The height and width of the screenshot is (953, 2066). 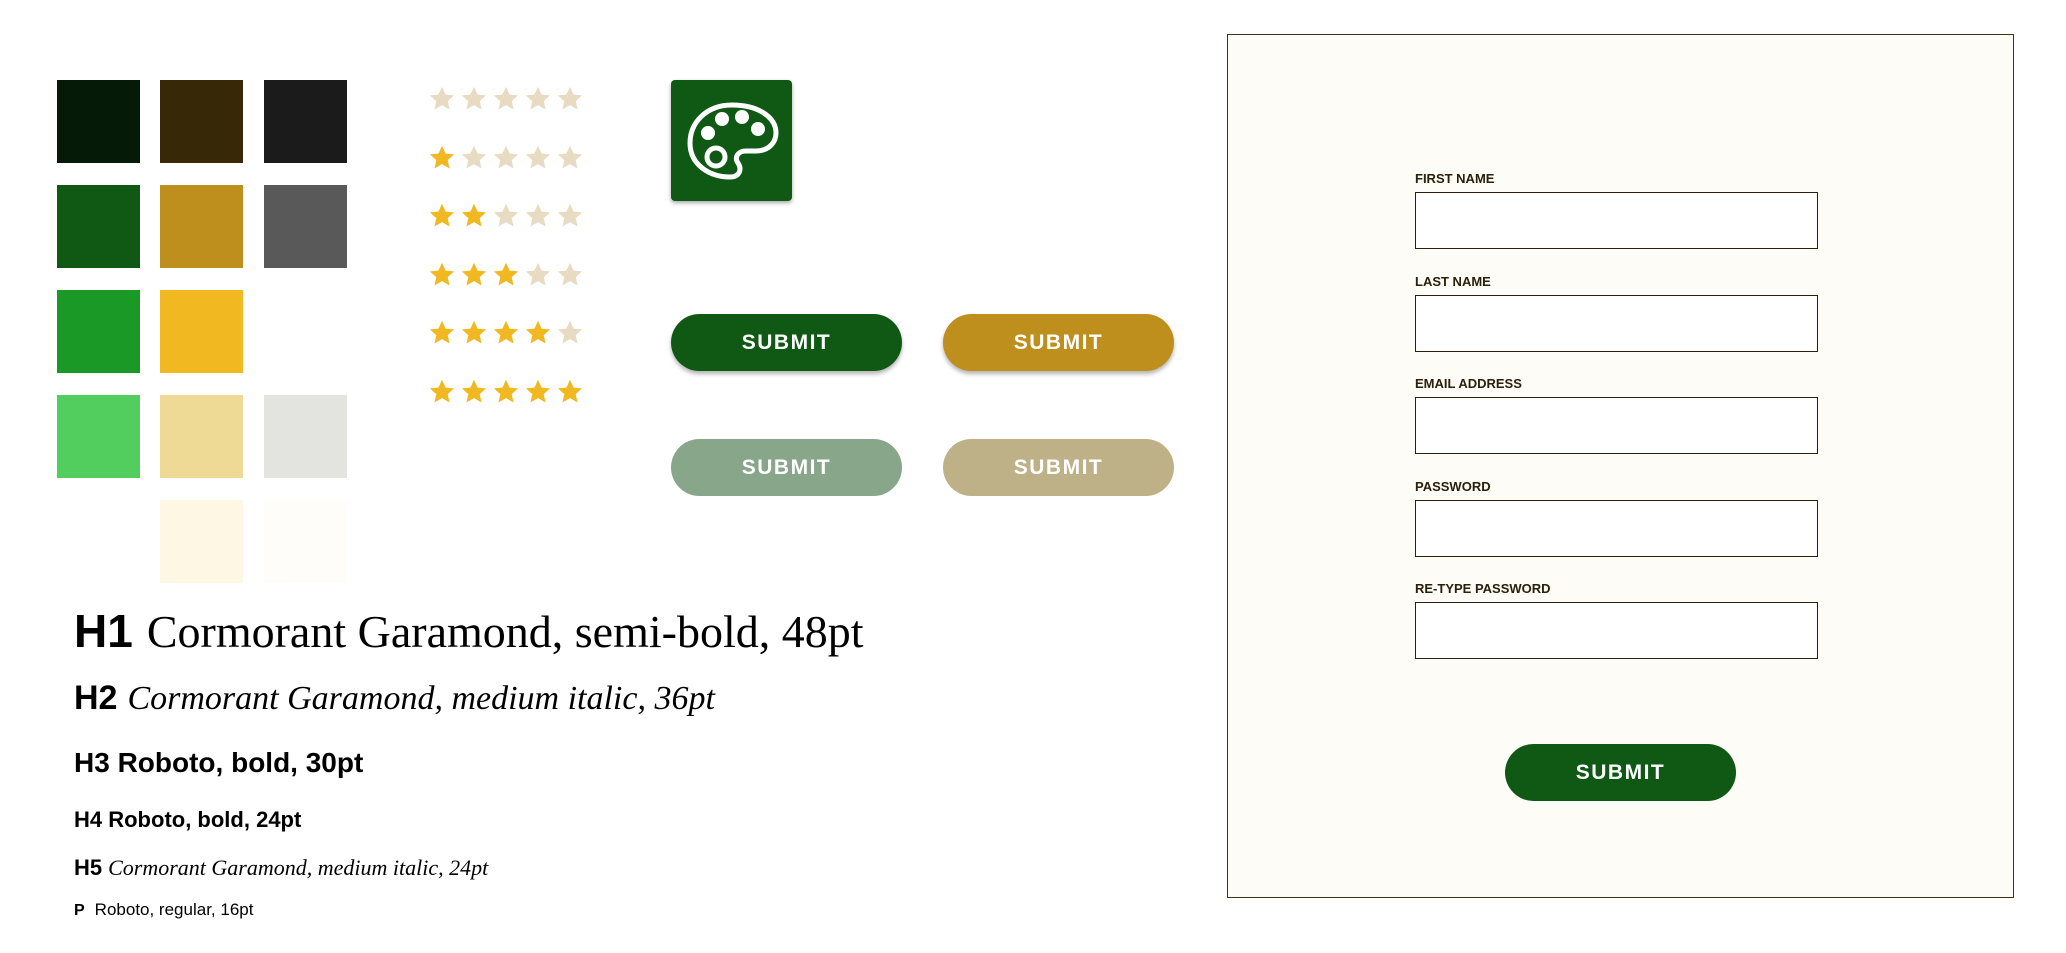 I want to click on retype-password-label: RE-TYPE PASSWORD, so click(x=1483, y=588).